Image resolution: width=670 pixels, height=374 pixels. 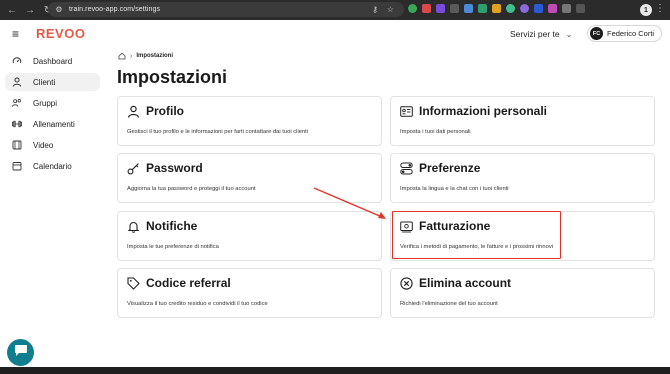 What do you see at coordinates (631, 33) in the screenshot?
I see `user-name: Federico Corti` at bounding box center [631, 33].